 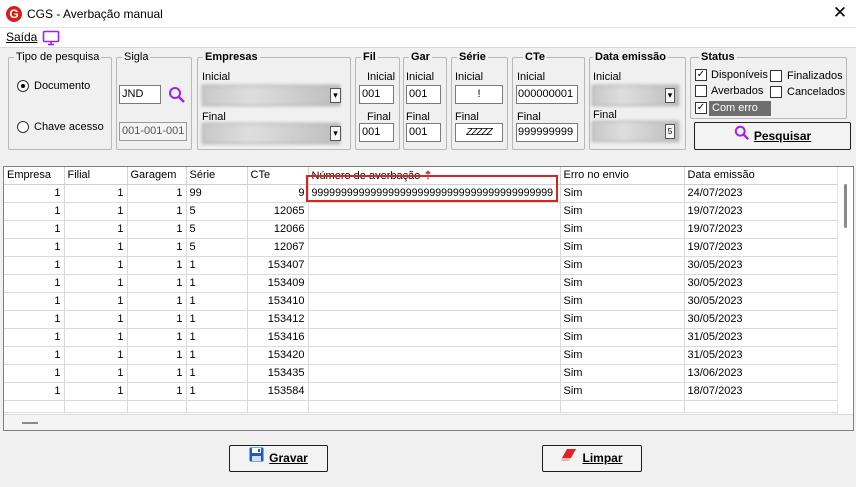 What do you see at coordinates (278, 176) in the screenshot?
I see `column-header: CTe` at bounding box center [278, 176].